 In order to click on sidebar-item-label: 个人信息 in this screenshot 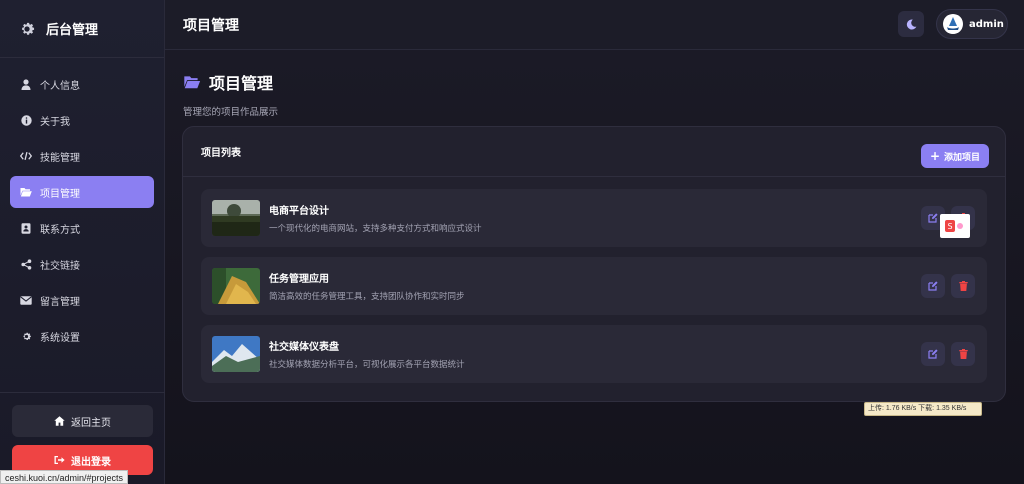, I will do `click(60, 86)`.